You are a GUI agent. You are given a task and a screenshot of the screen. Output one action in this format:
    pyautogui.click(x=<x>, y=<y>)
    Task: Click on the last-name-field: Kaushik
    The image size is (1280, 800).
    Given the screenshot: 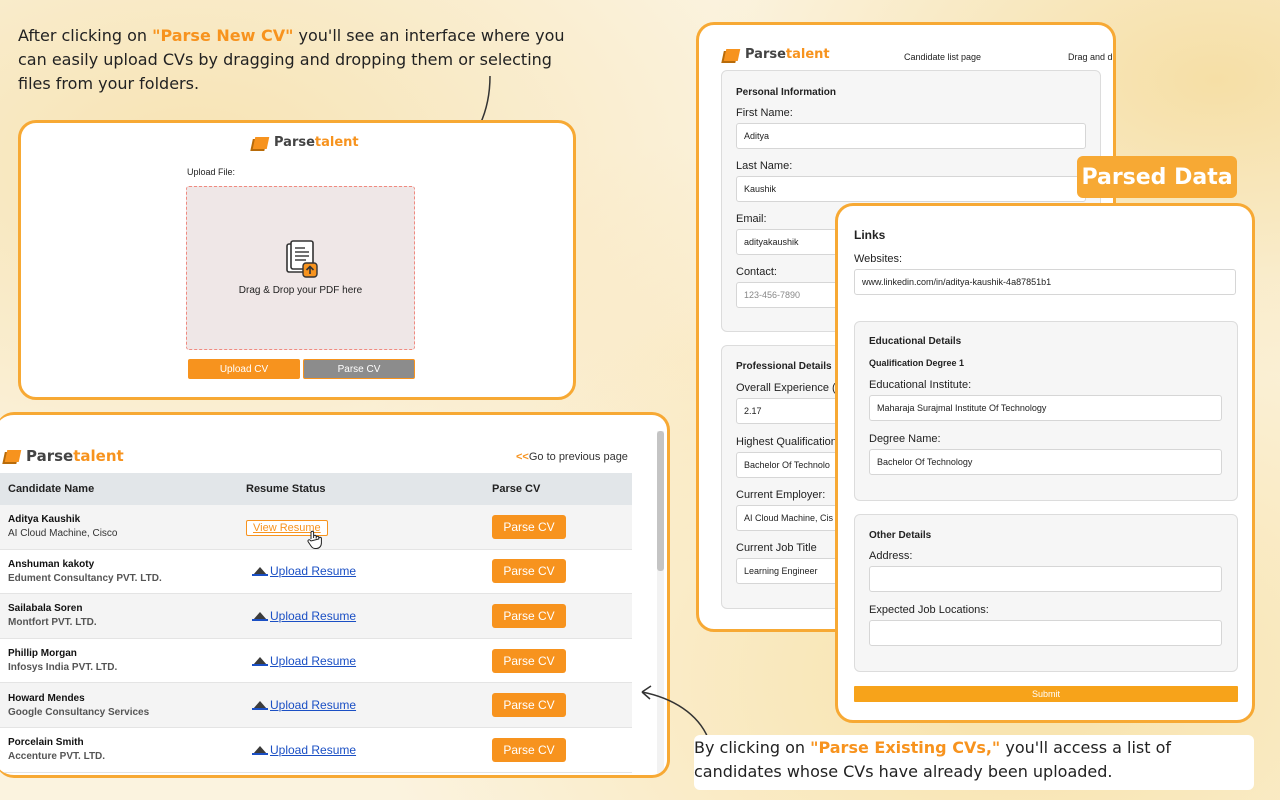 What is the action you would take?
    pyautogui.click(x=911, y=189)
    